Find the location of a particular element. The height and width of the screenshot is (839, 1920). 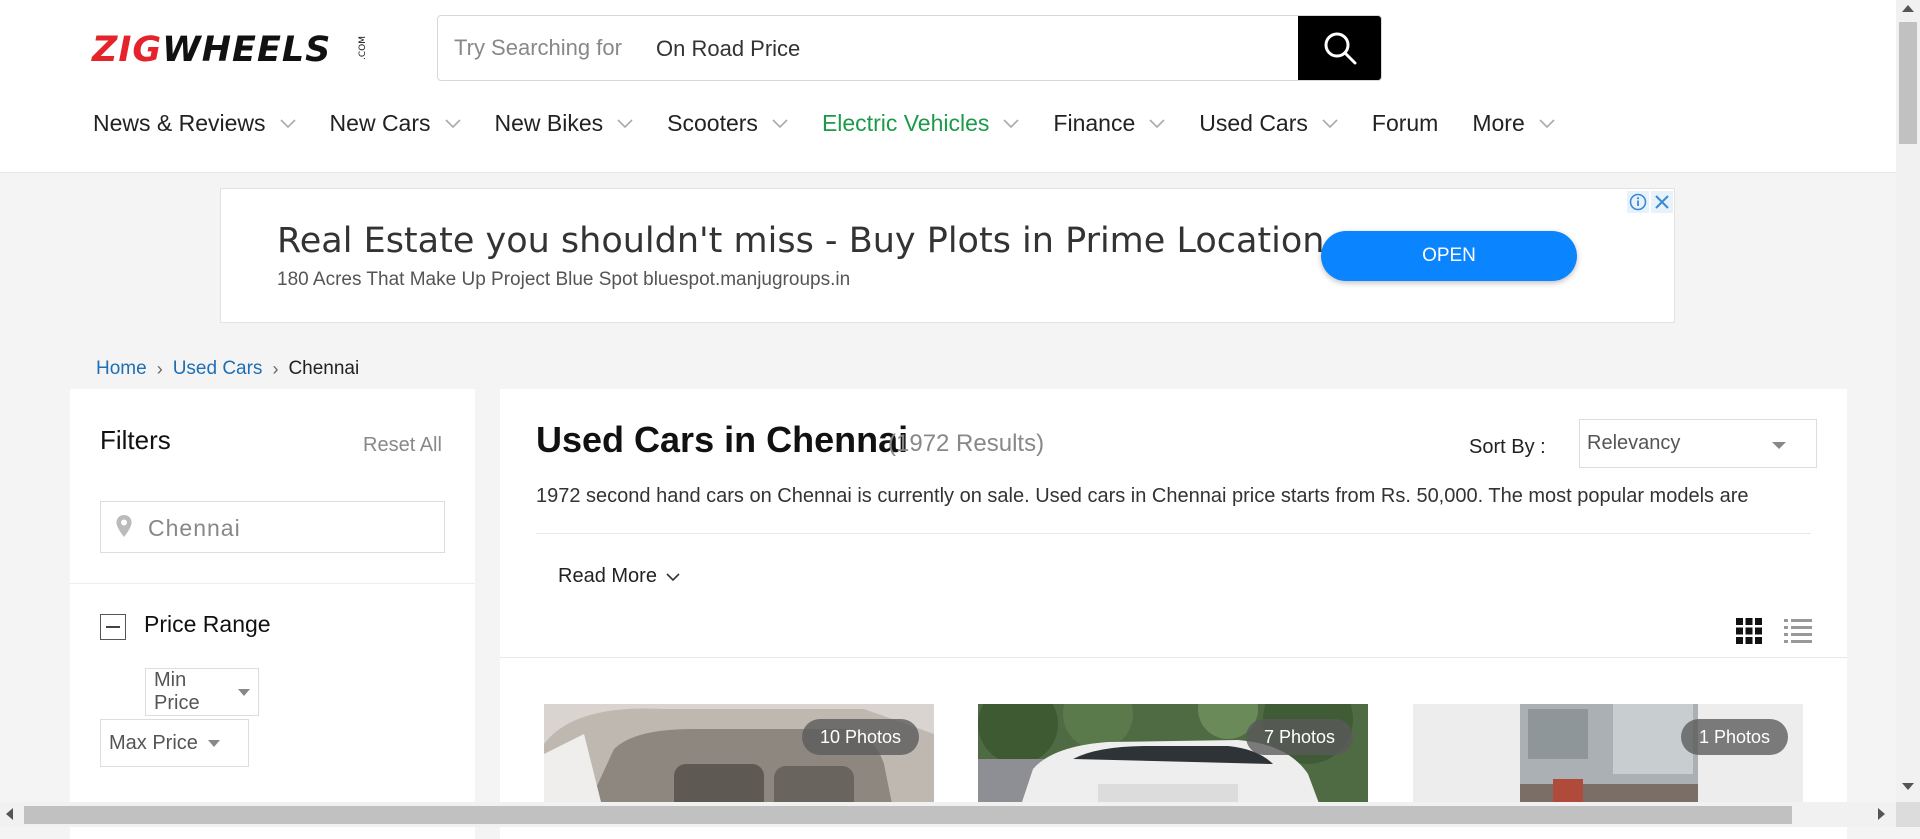

nav-finance: Finance is located at coordinates (1109, 123).